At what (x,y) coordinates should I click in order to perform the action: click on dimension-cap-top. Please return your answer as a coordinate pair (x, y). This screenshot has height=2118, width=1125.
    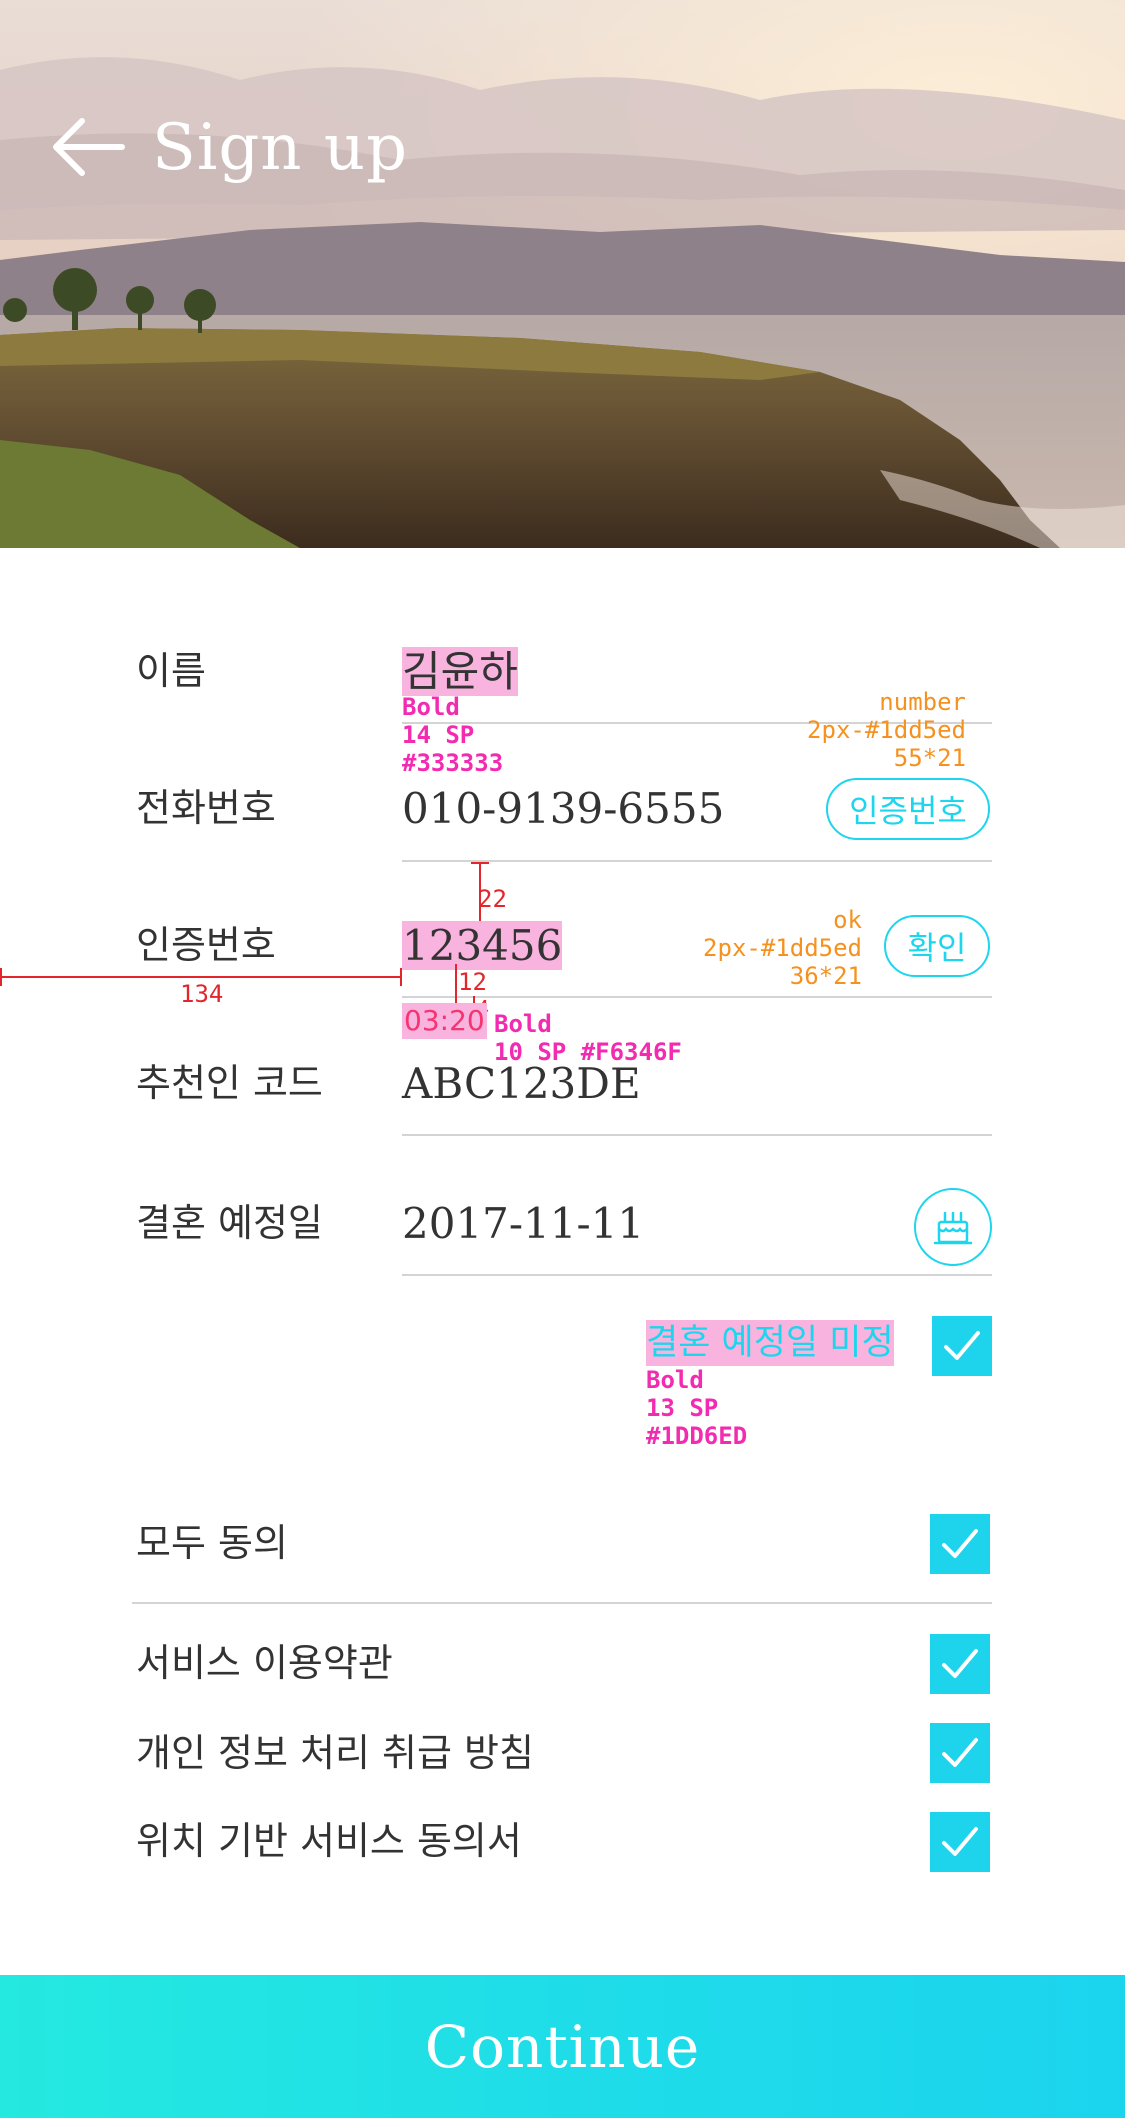
    Looking at the image, I should click on (480, 863).